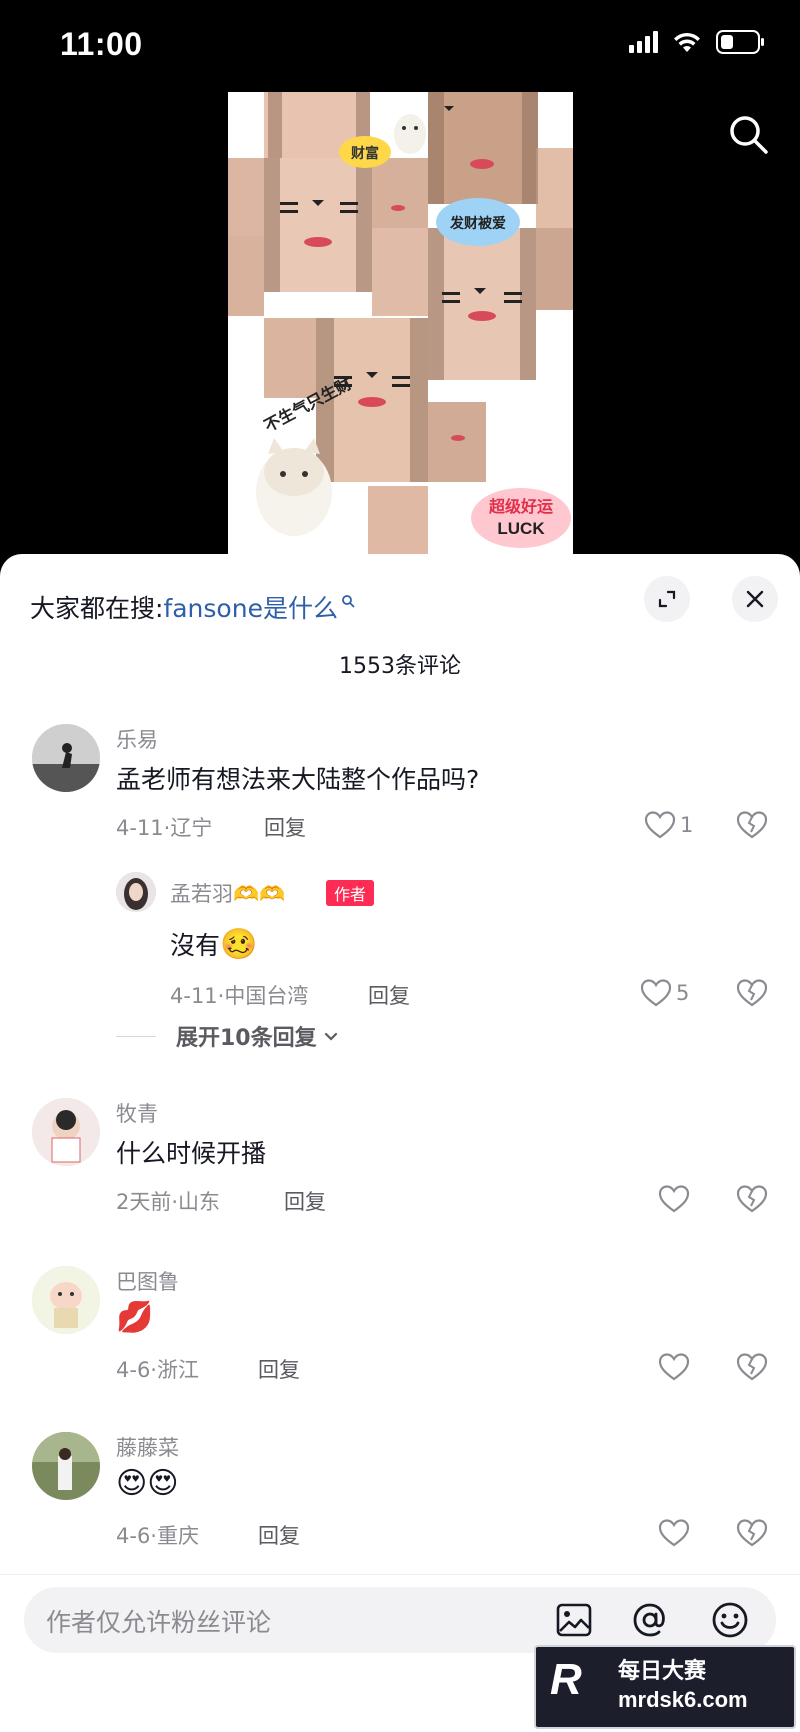 Image resolution: width=800 pixels, height=1732 pixels. I want to click on expand-button, so click(667, 599).